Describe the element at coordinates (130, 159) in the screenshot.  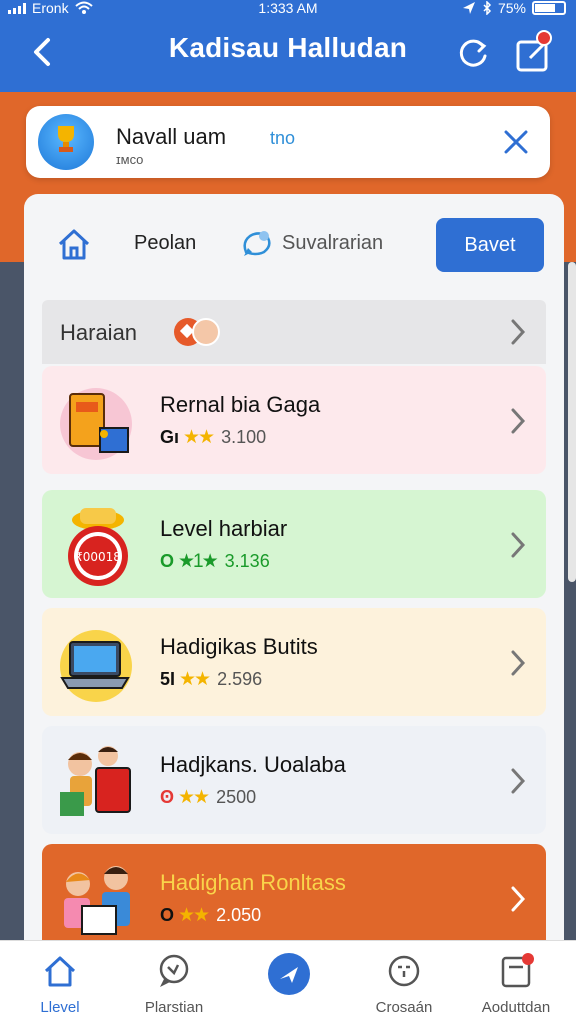
I see `user-subtitle: ɪᴍᴄᴏ` at that location.